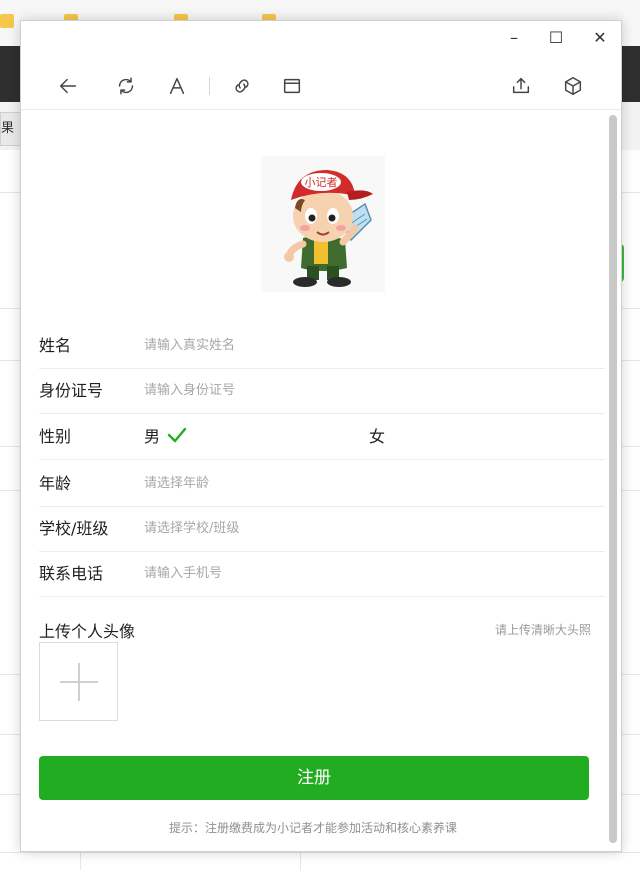  Describe the element at coordinates (74, 528) in the screenshot. I see `school-class-label: 学校/班级` at that location.